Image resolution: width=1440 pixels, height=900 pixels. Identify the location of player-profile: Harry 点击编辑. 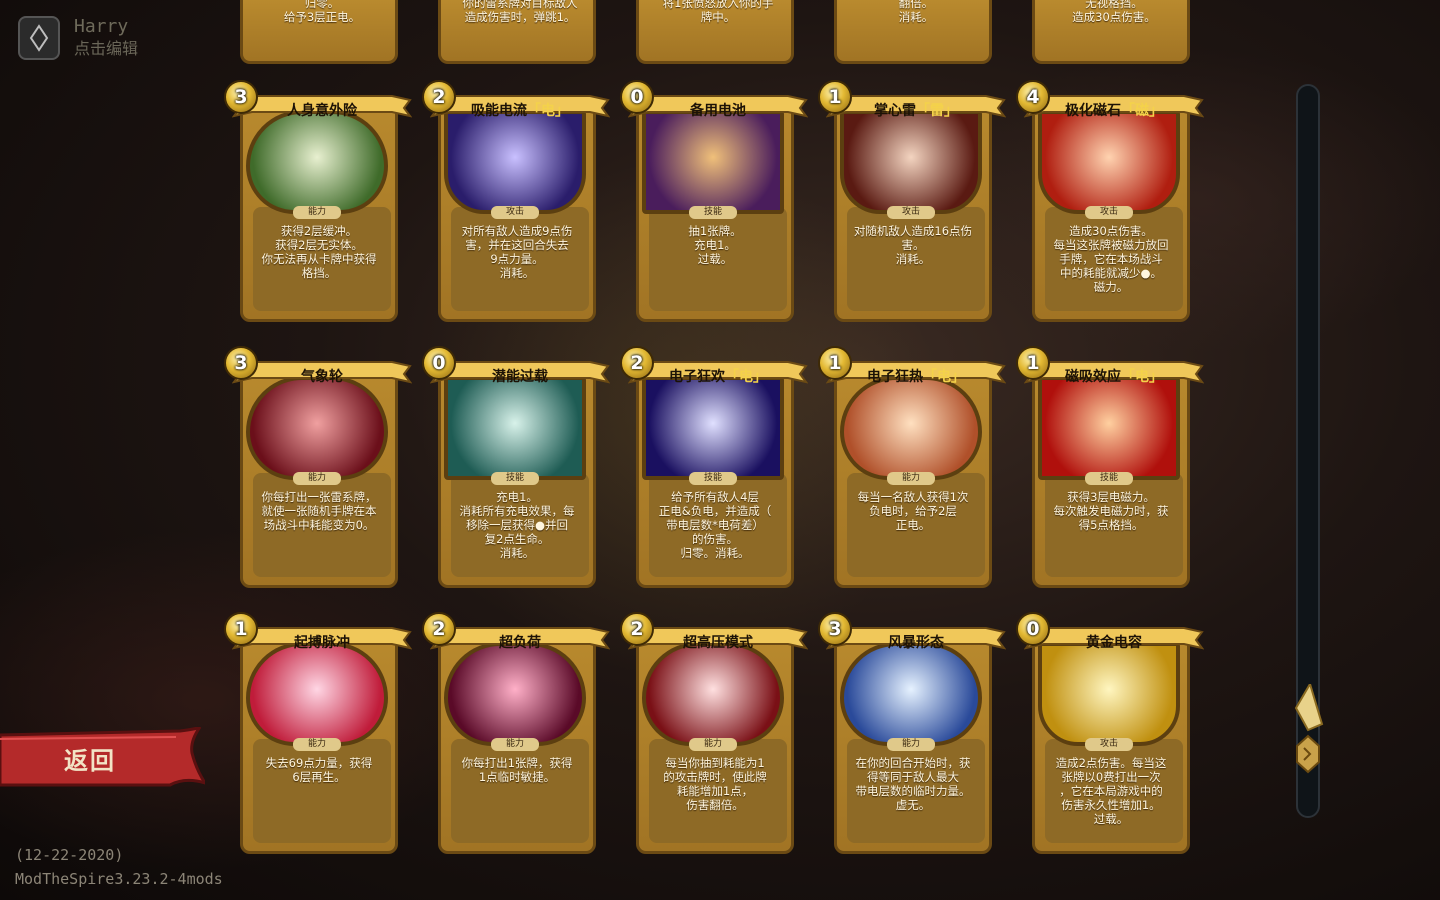
(78, 38).